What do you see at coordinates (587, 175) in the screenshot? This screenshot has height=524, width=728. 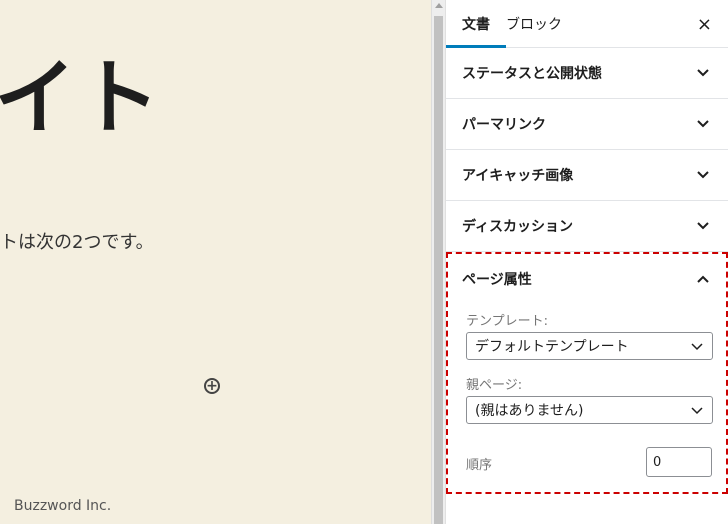 I see `panel-featured-image: アイキャッチ画像` at bounding box center [587, 175].